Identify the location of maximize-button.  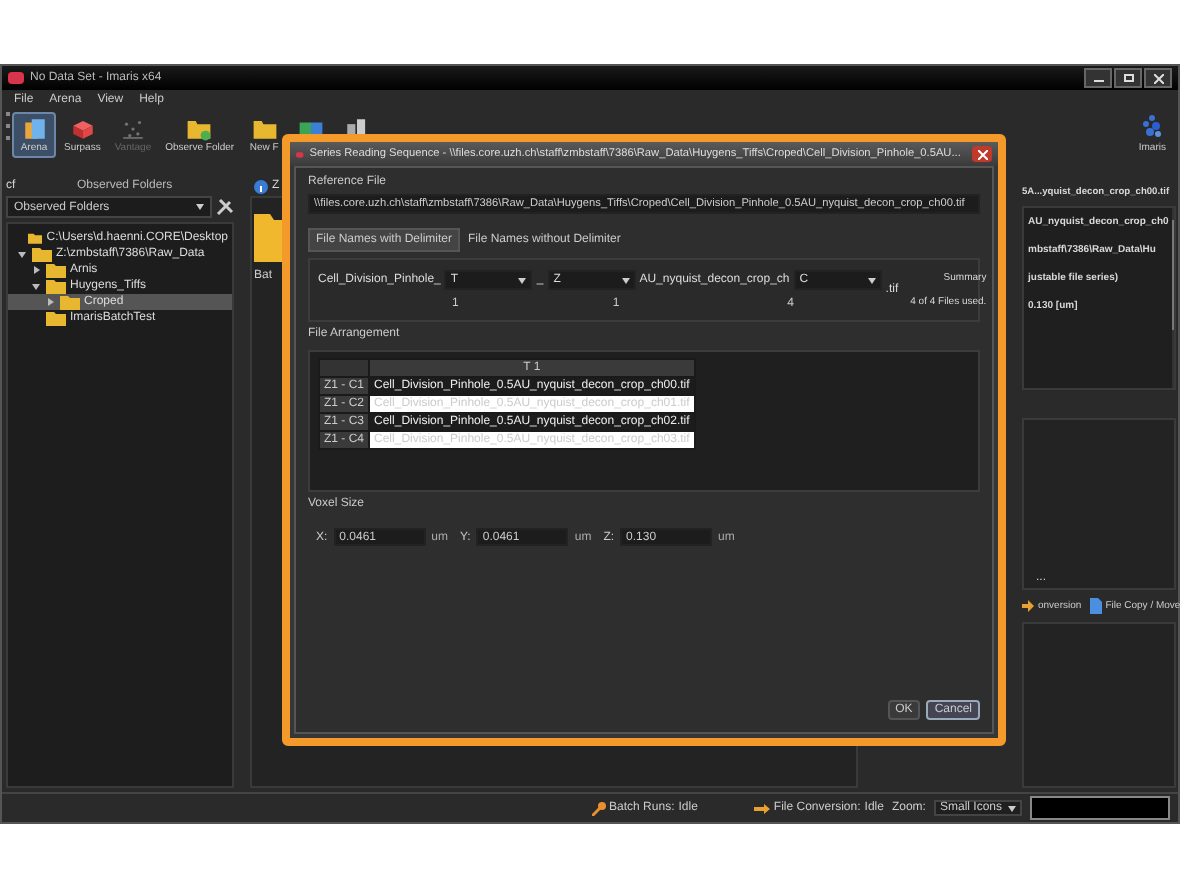
(1128, 78).